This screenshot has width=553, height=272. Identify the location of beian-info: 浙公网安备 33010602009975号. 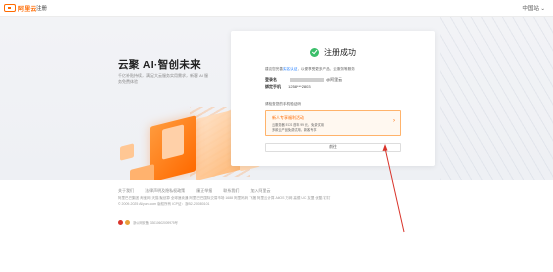
(148, 222).